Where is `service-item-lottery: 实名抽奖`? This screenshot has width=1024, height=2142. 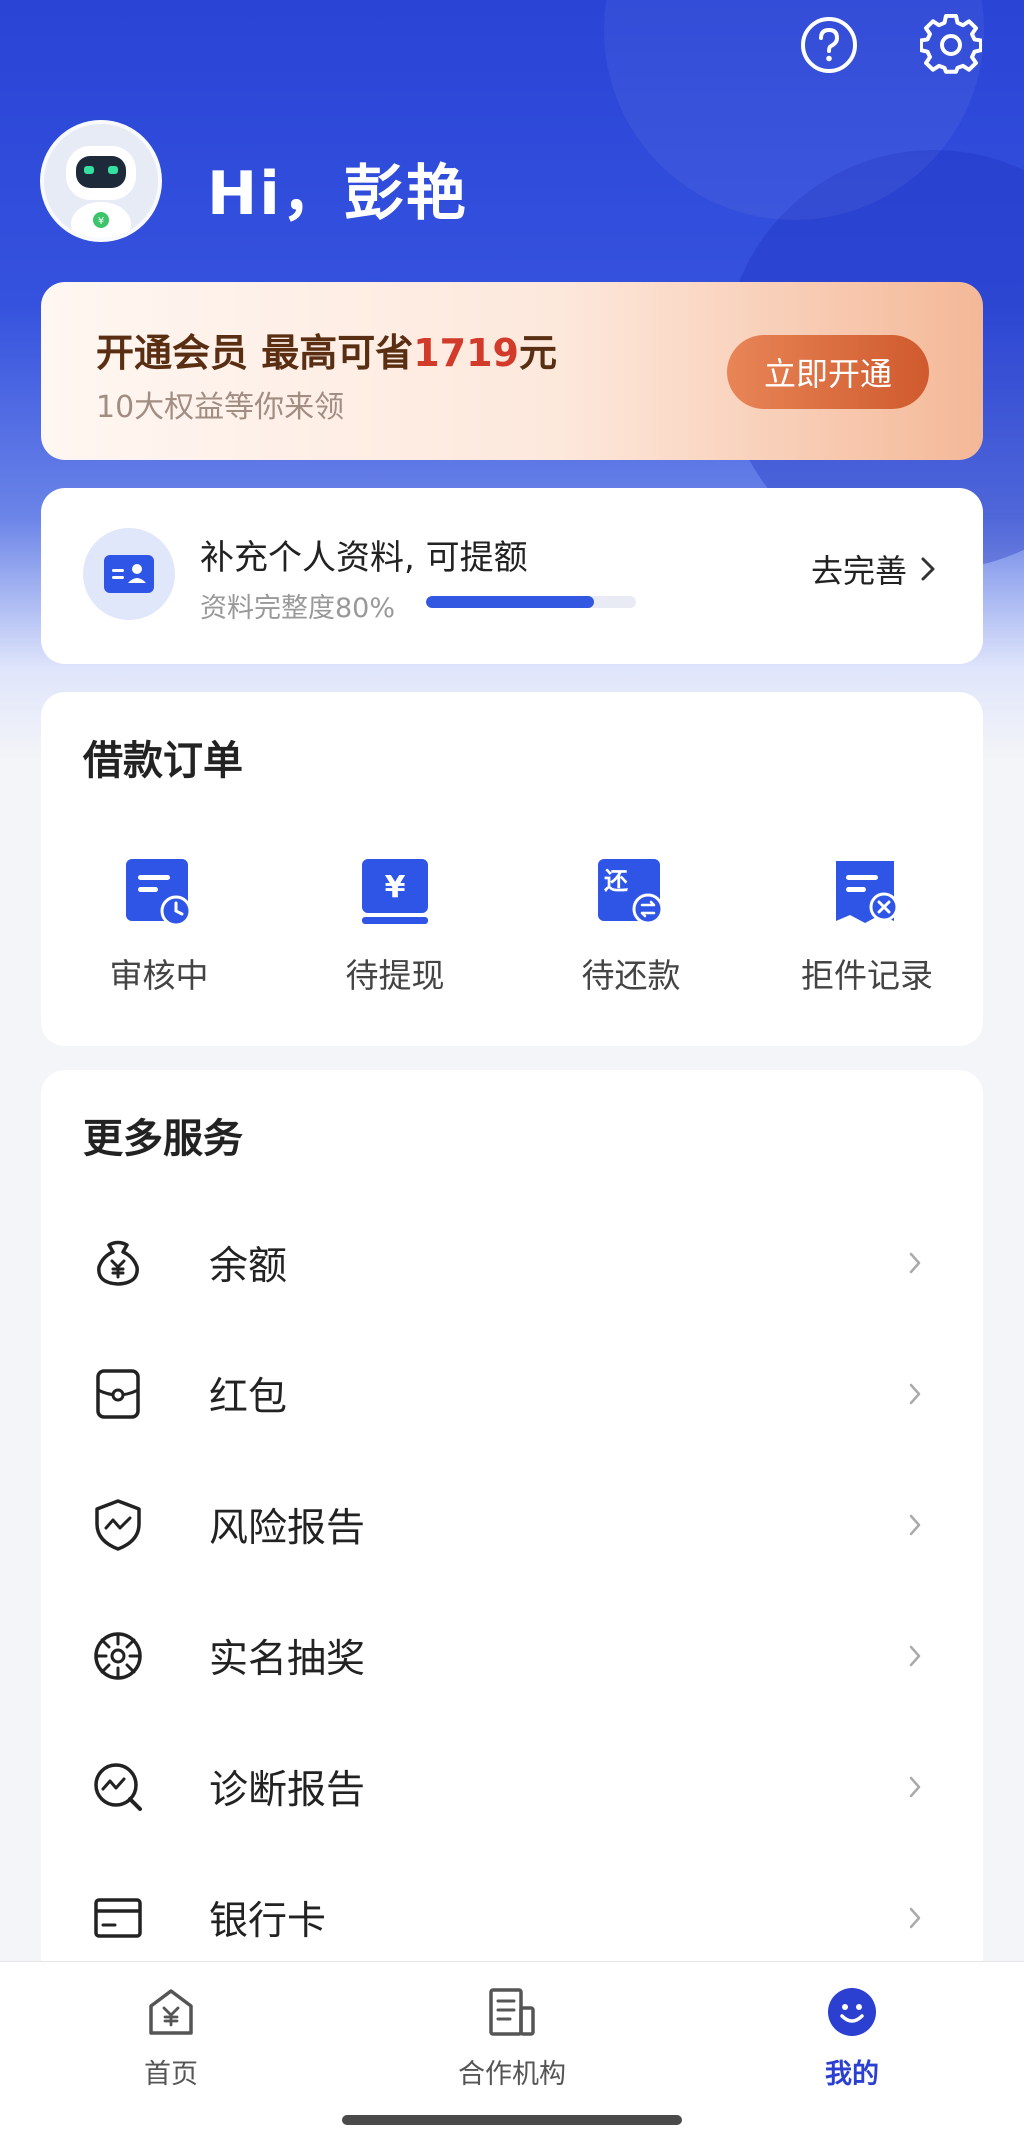
service-item-lottery: 实名抽奖 is located at coordinates (512, 1655).